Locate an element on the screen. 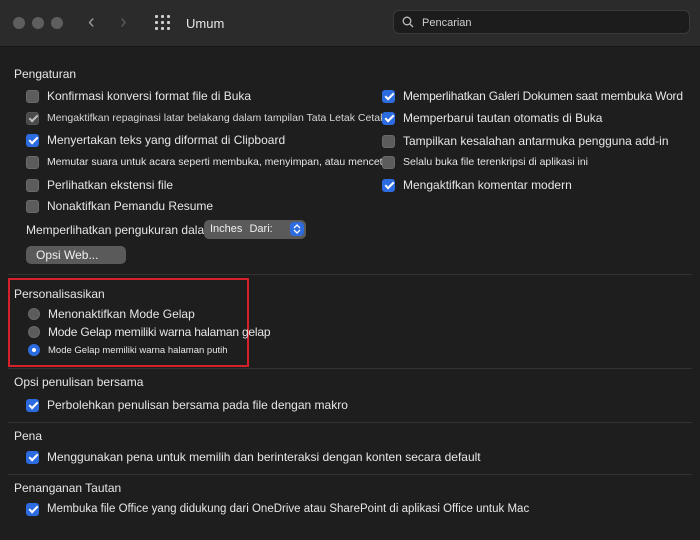 The height and width of the screenshot is (540, 700). search-icon is located at coordinates (408, 22).